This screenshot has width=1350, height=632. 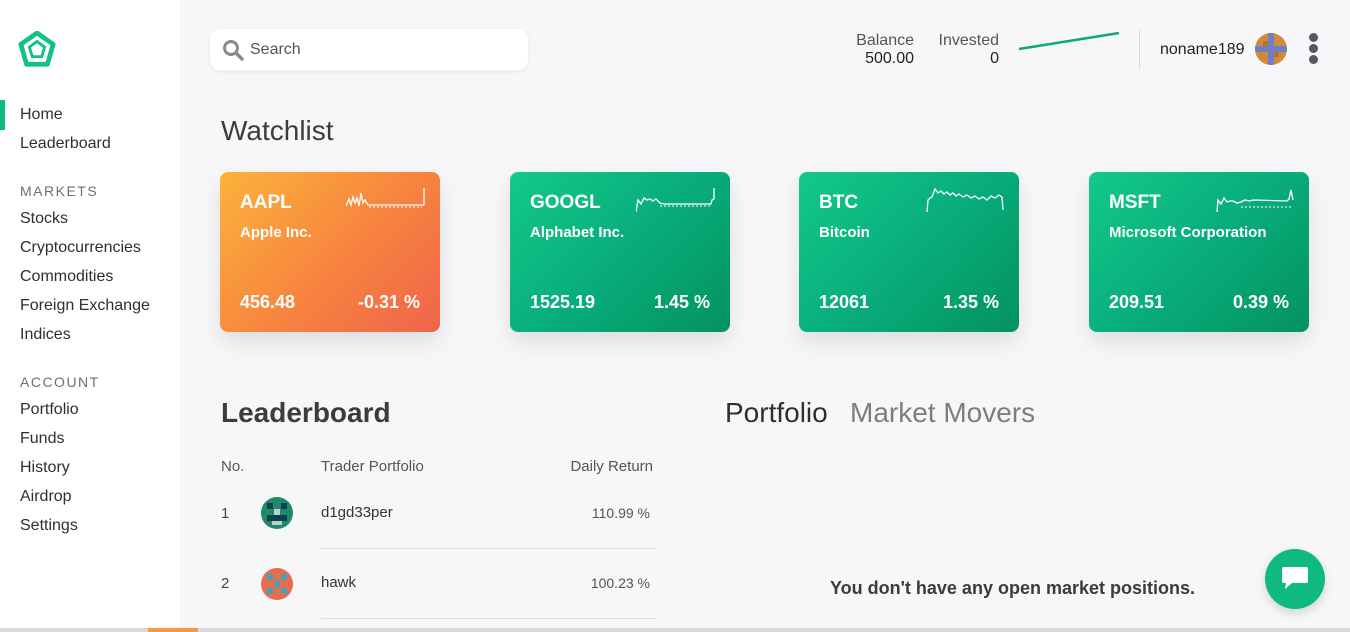 What do you see at coordinates (1271, 49) in the screenshot?
I see `user-avatar` at bounding box center [1271, 49].